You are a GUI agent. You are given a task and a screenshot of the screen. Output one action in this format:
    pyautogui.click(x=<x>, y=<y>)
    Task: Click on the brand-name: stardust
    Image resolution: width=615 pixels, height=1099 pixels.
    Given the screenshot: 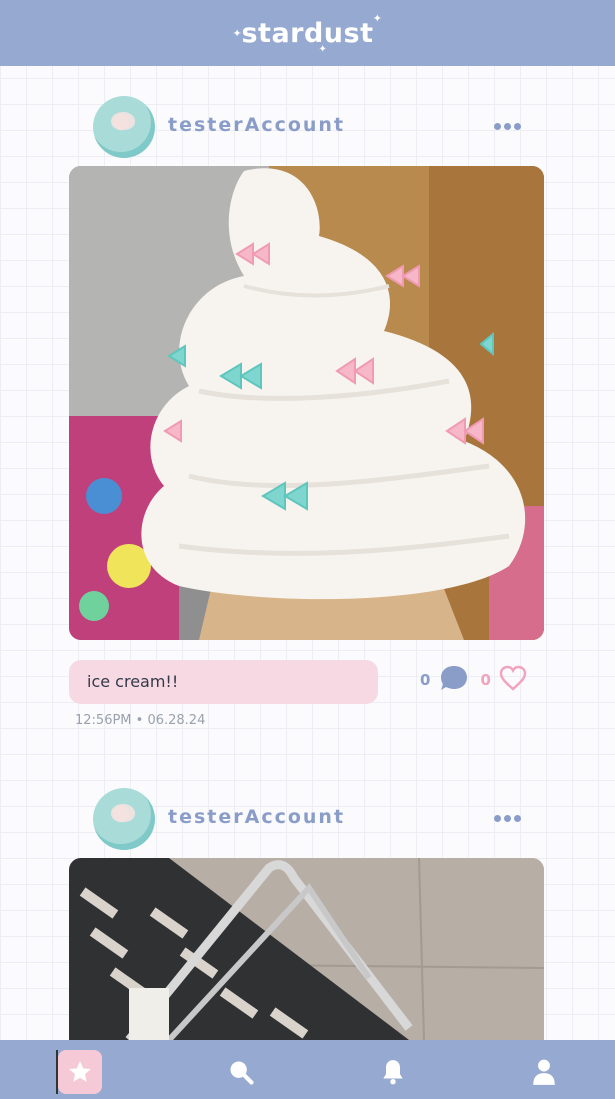 What is the action you would take?
    pyautogui.click(x=307, y=33)
    